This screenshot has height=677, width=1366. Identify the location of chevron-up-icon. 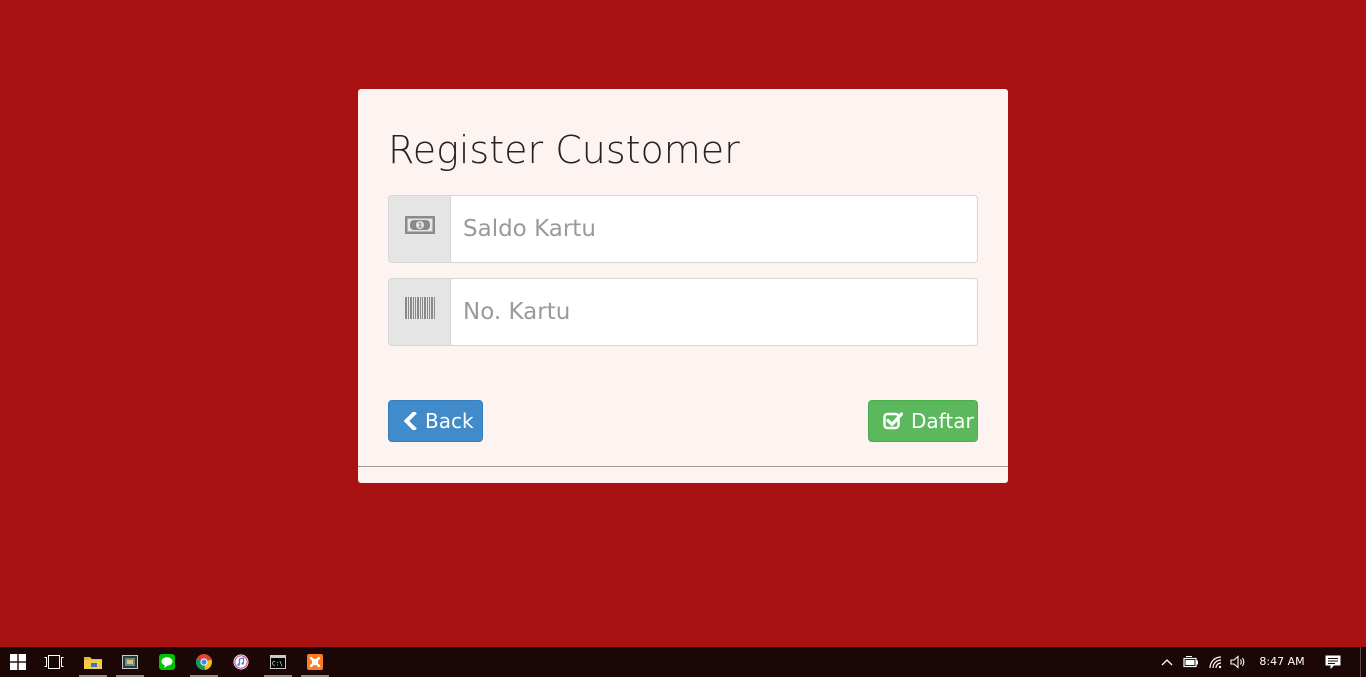
(1167, 662).